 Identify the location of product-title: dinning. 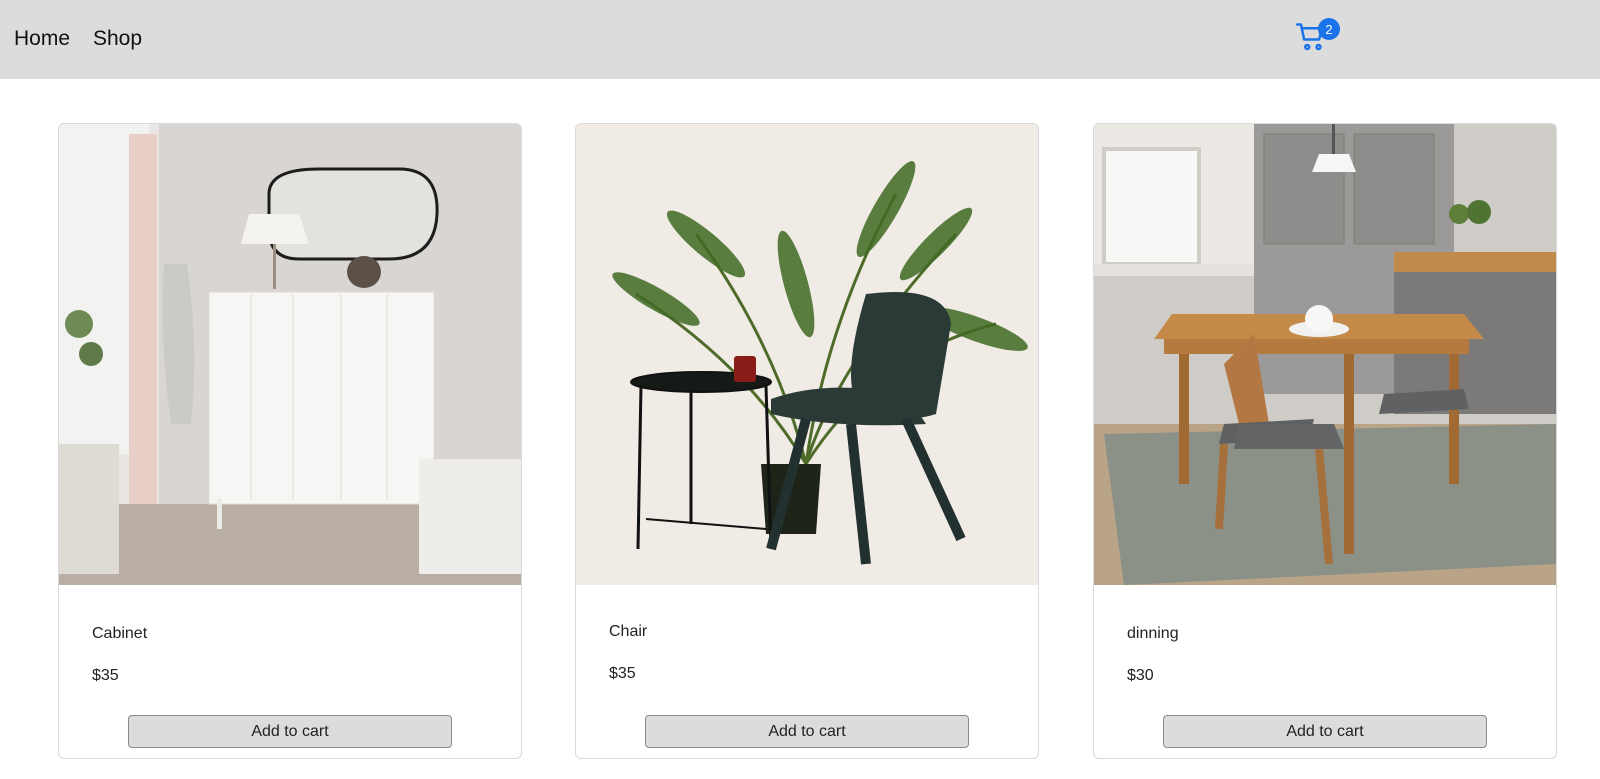
(1153, 633).